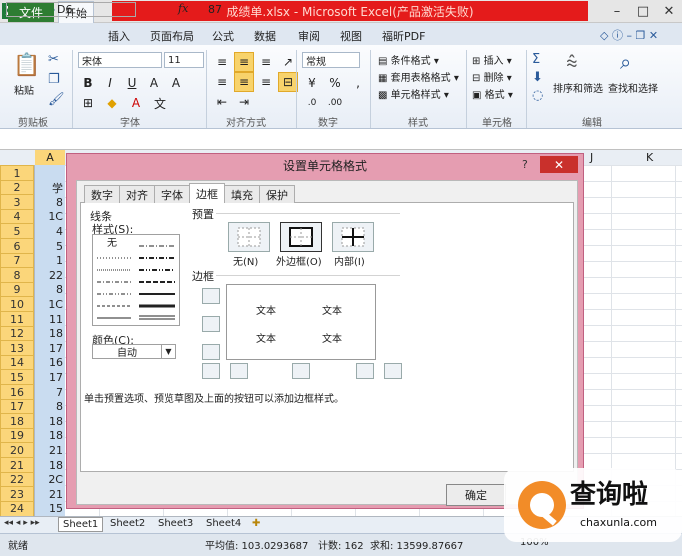 Image resolution: width=682 pixels, height=556 pixels. What do you see at coordinates (59, 246) in the screenshot?
I see `cell-a: 5` at bounding box center [59, 246].